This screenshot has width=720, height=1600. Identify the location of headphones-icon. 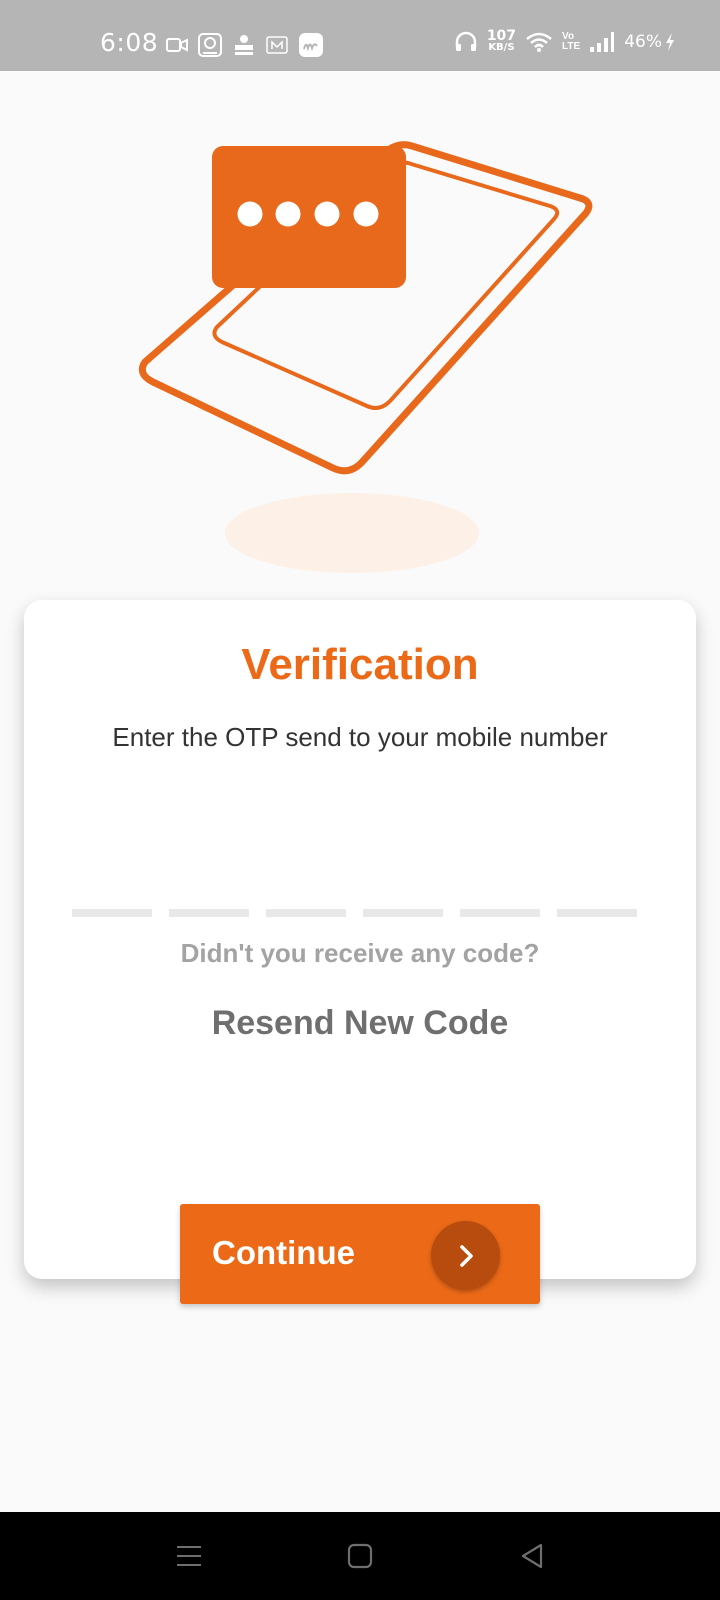
(466, 41).